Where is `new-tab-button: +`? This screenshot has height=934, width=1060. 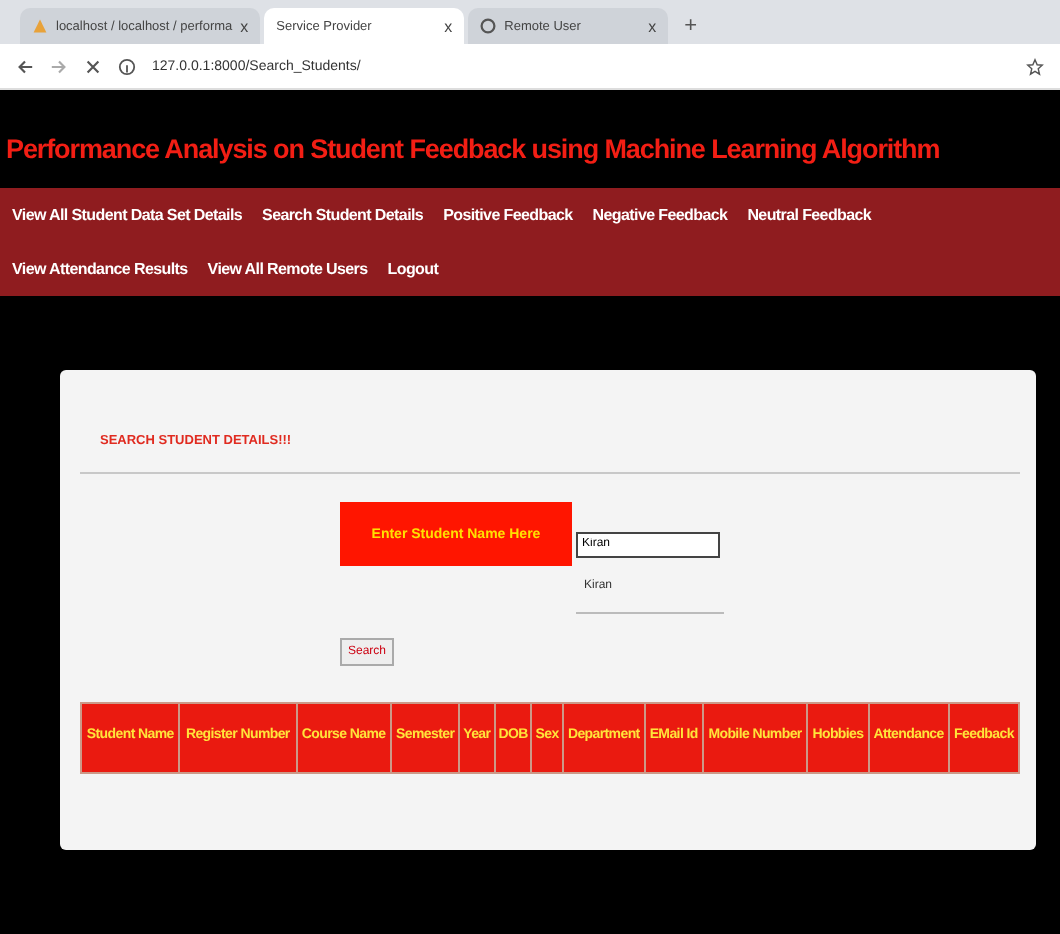 new-tab-button: + is located at coordinates (691, 29).